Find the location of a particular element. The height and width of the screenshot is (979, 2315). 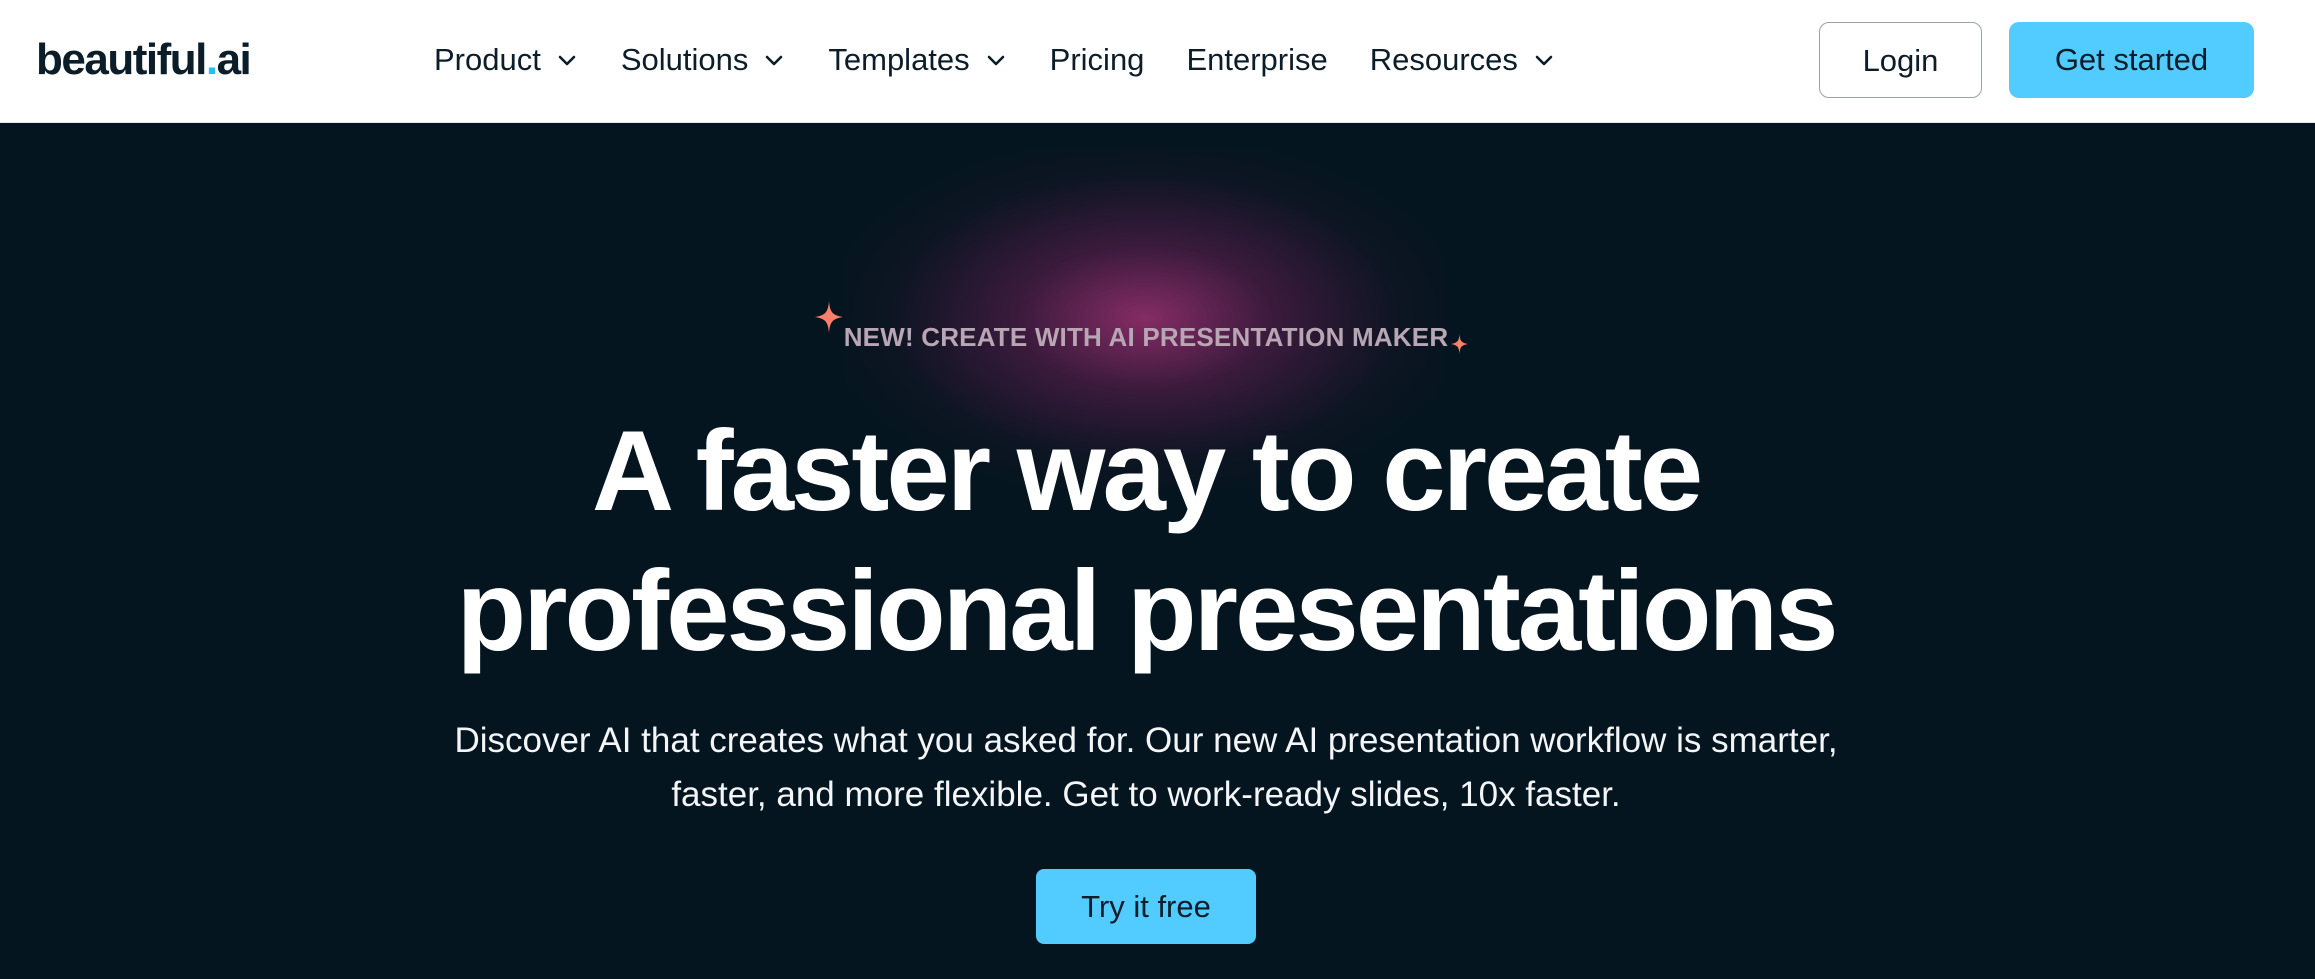

nav-item-label: Templates is located at coordinates (899, 59).